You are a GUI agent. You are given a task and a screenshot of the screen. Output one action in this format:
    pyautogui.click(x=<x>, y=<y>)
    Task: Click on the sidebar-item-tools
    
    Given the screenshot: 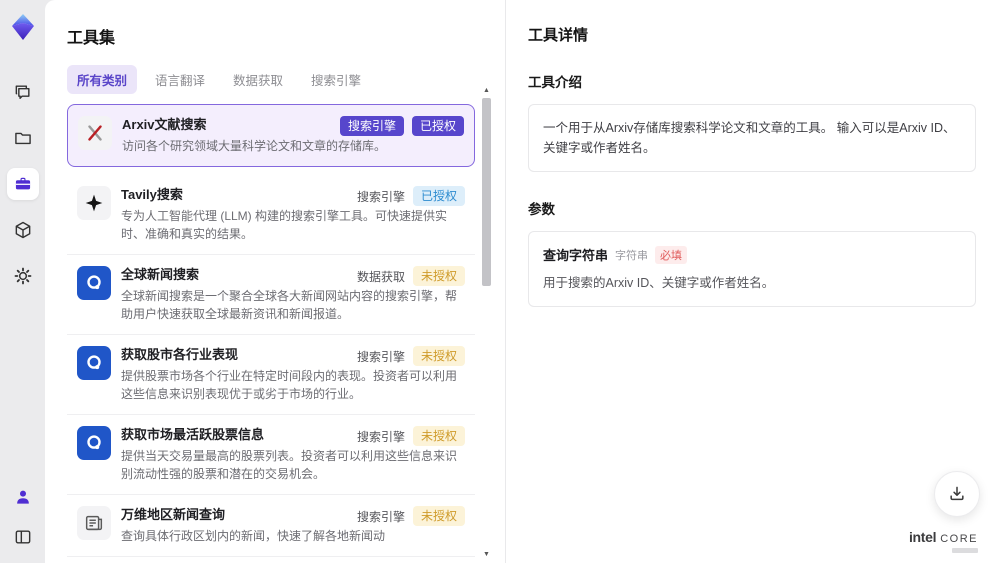 What is the action you would take?
    pyautogui.click(x=22, y=184)
    